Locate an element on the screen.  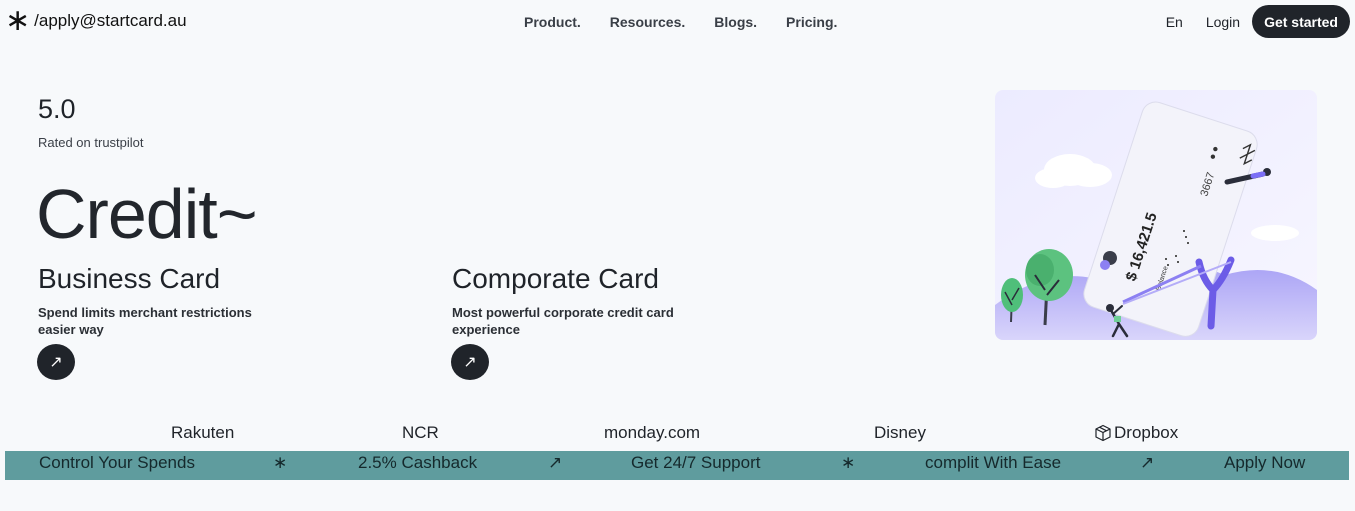
header-actions: En Login Get started is located at coordinates (1258, 21).